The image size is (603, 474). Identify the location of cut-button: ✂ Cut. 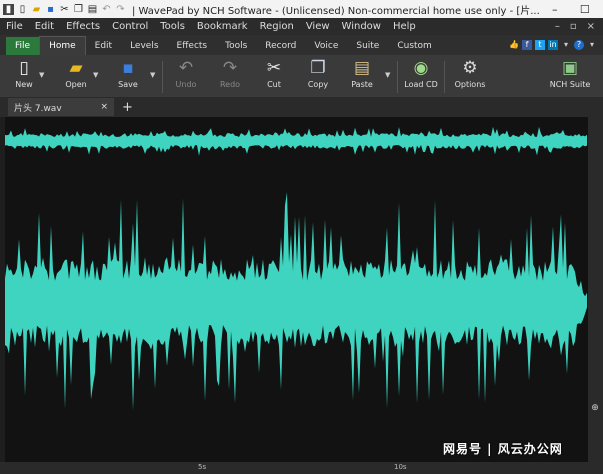
(274, 77).